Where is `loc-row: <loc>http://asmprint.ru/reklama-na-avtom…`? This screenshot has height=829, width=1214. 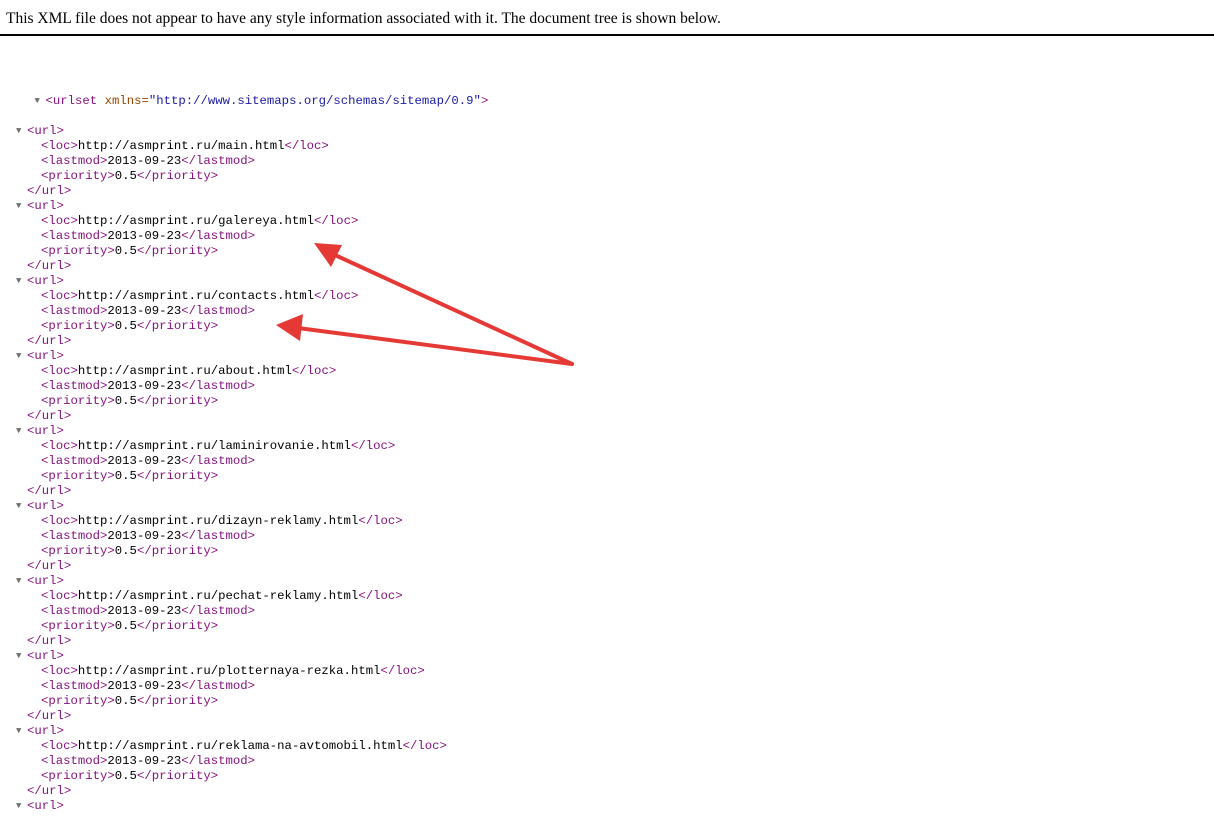
loc-row: <loc>http://asmprint.ru/reklama-na-avtom… is located at coordinates (246, 746).